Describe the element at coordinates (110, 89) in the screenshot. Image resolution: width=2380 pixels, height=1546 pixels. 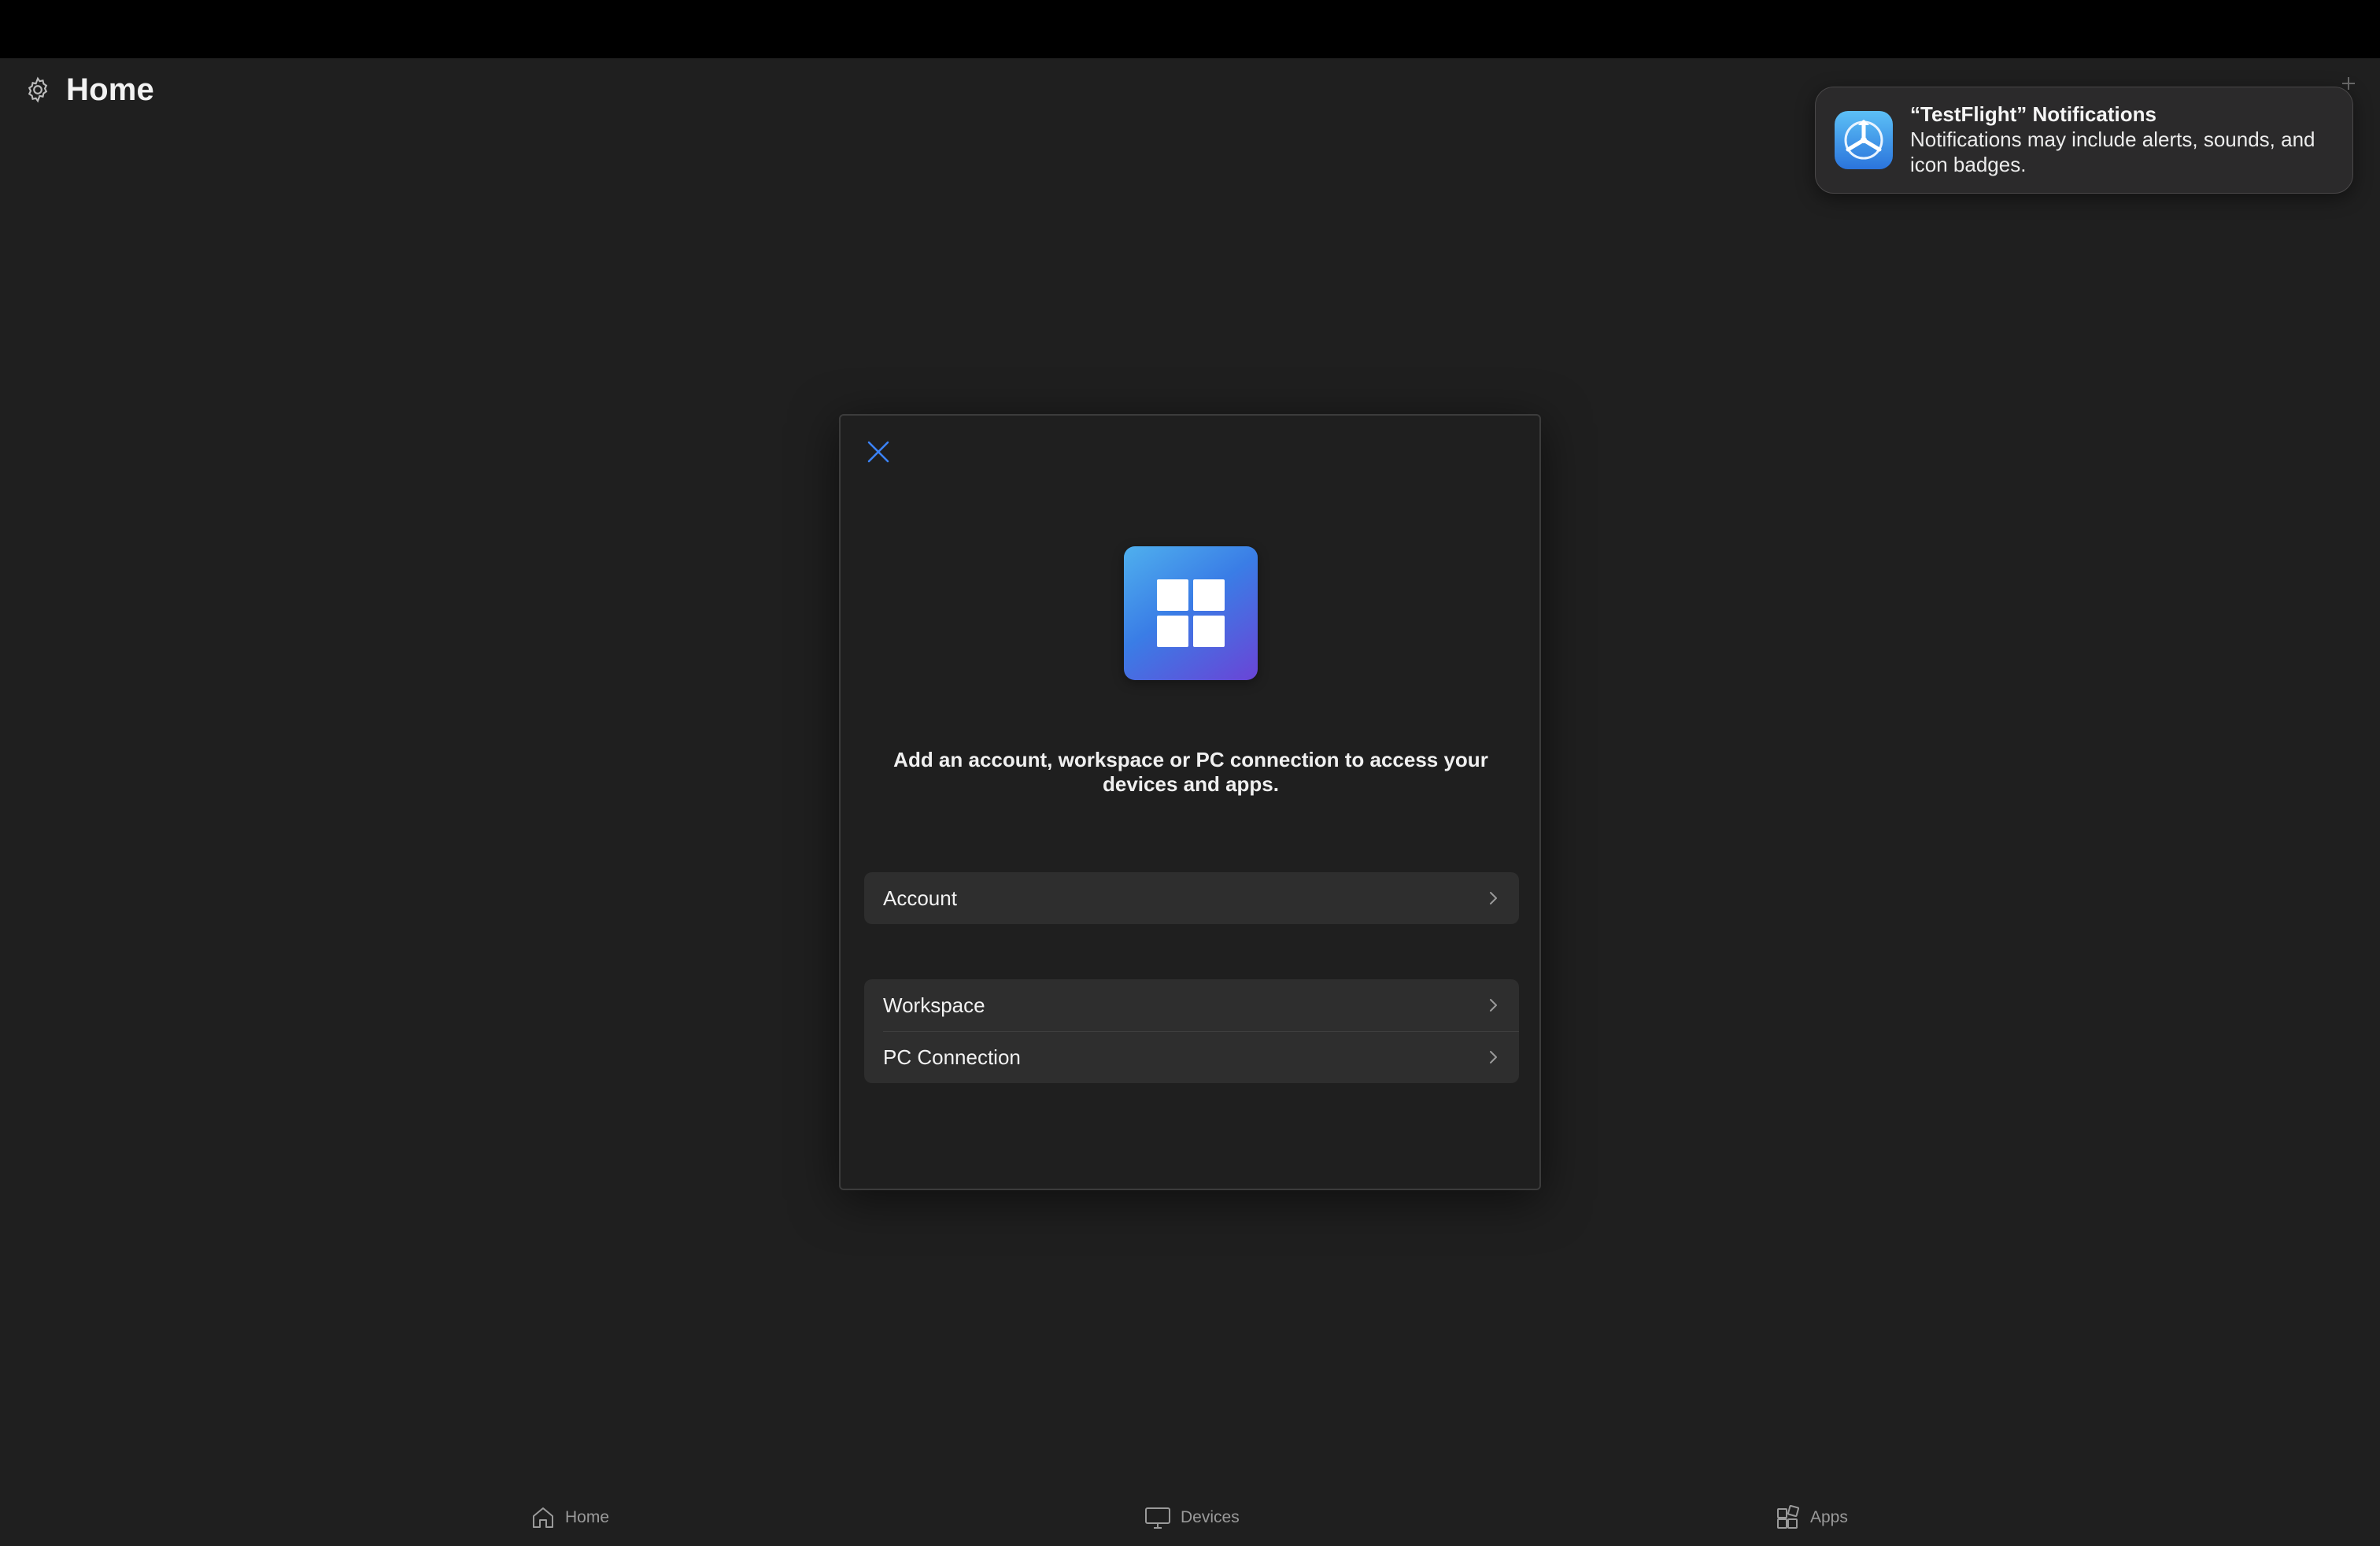
I see `page-title: Home` at that location.